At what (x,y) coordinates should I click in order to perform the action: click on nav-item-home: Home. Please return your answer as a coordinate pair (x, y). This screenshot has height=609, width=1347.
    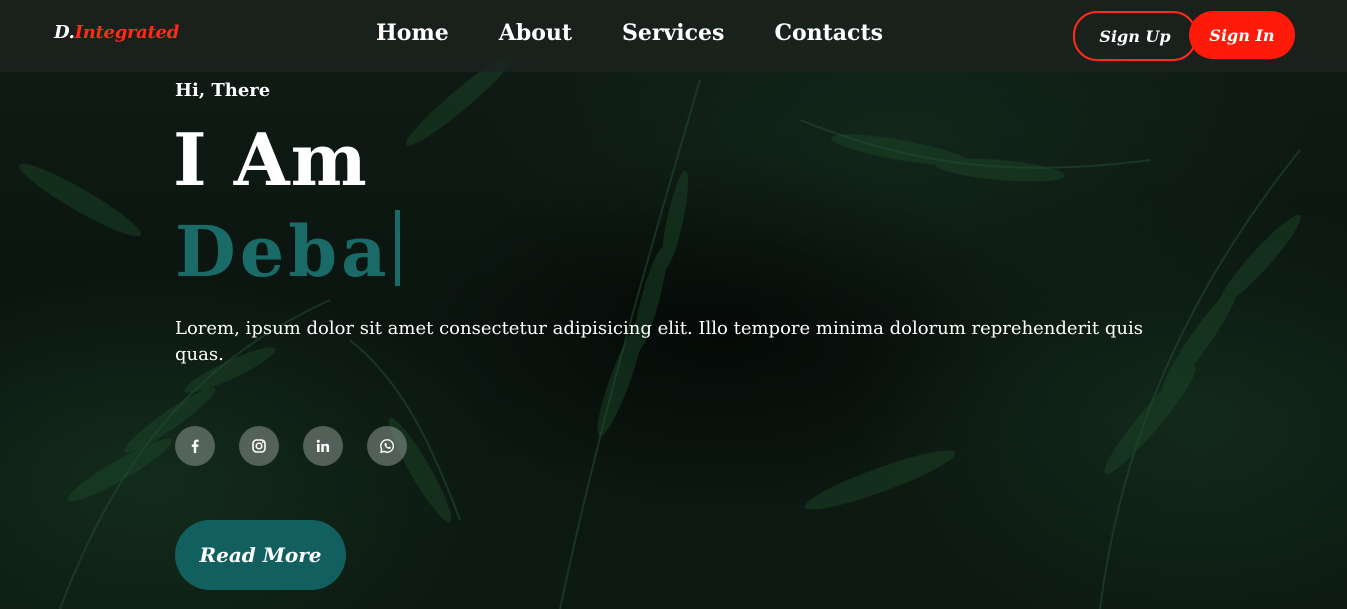
    Looking at the image, I should click on (412, 33).